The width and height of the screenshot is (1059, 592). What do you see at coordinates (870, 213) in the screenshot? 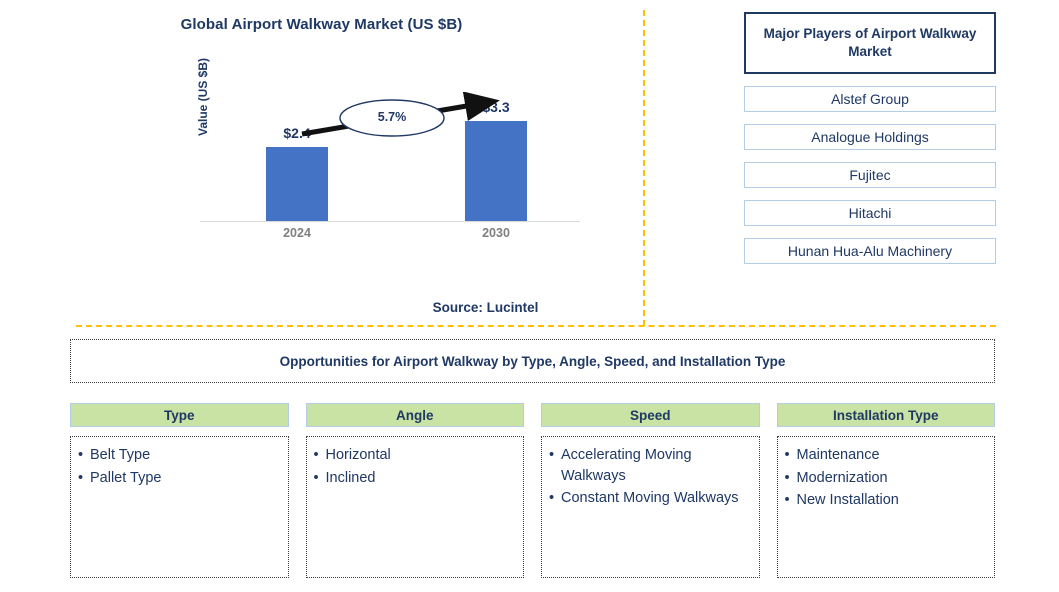
I see `player-item-hitachi: Hitachi` at bounding box center [870, 213].